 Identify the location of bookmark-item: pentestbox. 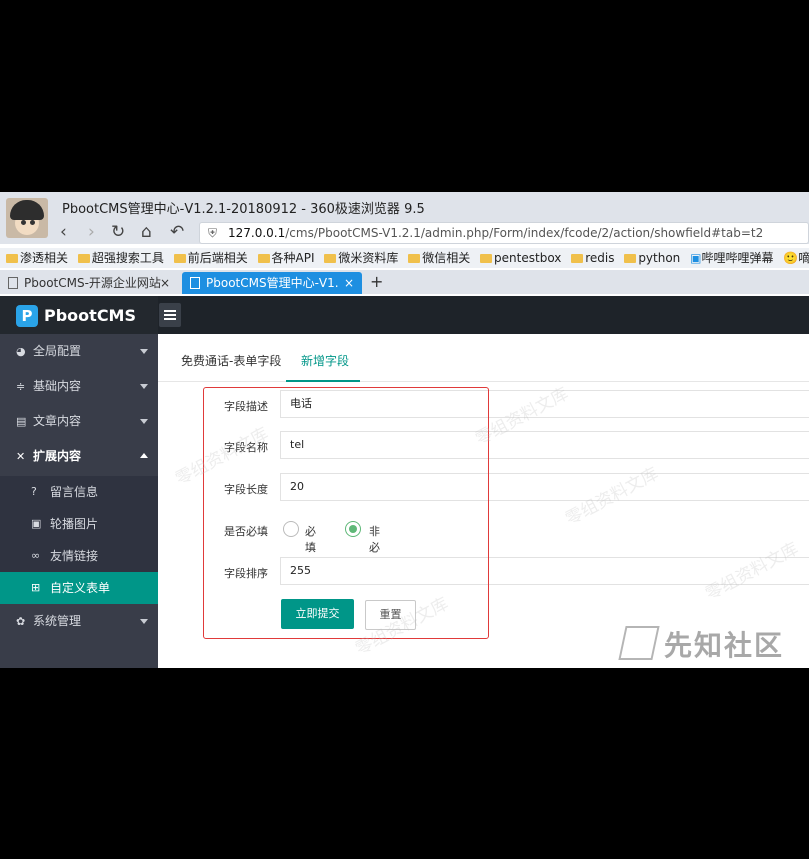
(520, 258).